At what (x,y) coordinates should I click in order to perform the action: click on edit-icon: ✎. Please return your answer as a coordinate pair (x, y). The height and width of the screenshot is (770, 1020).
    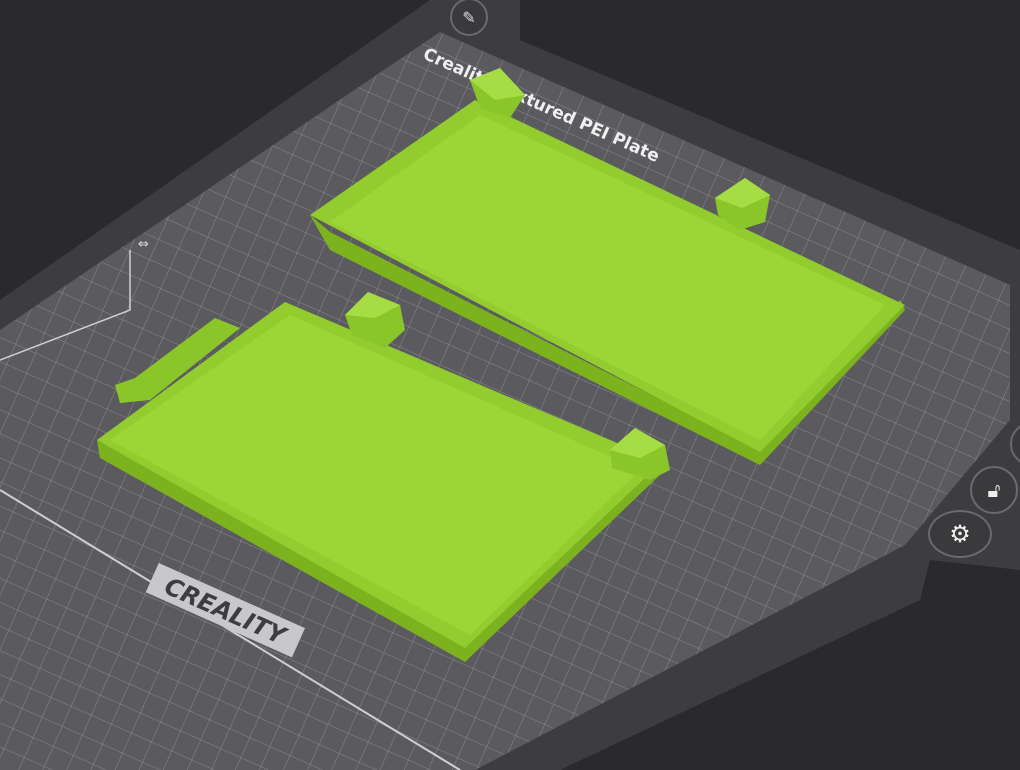
    Looking at the image, I should click on (469, 17).